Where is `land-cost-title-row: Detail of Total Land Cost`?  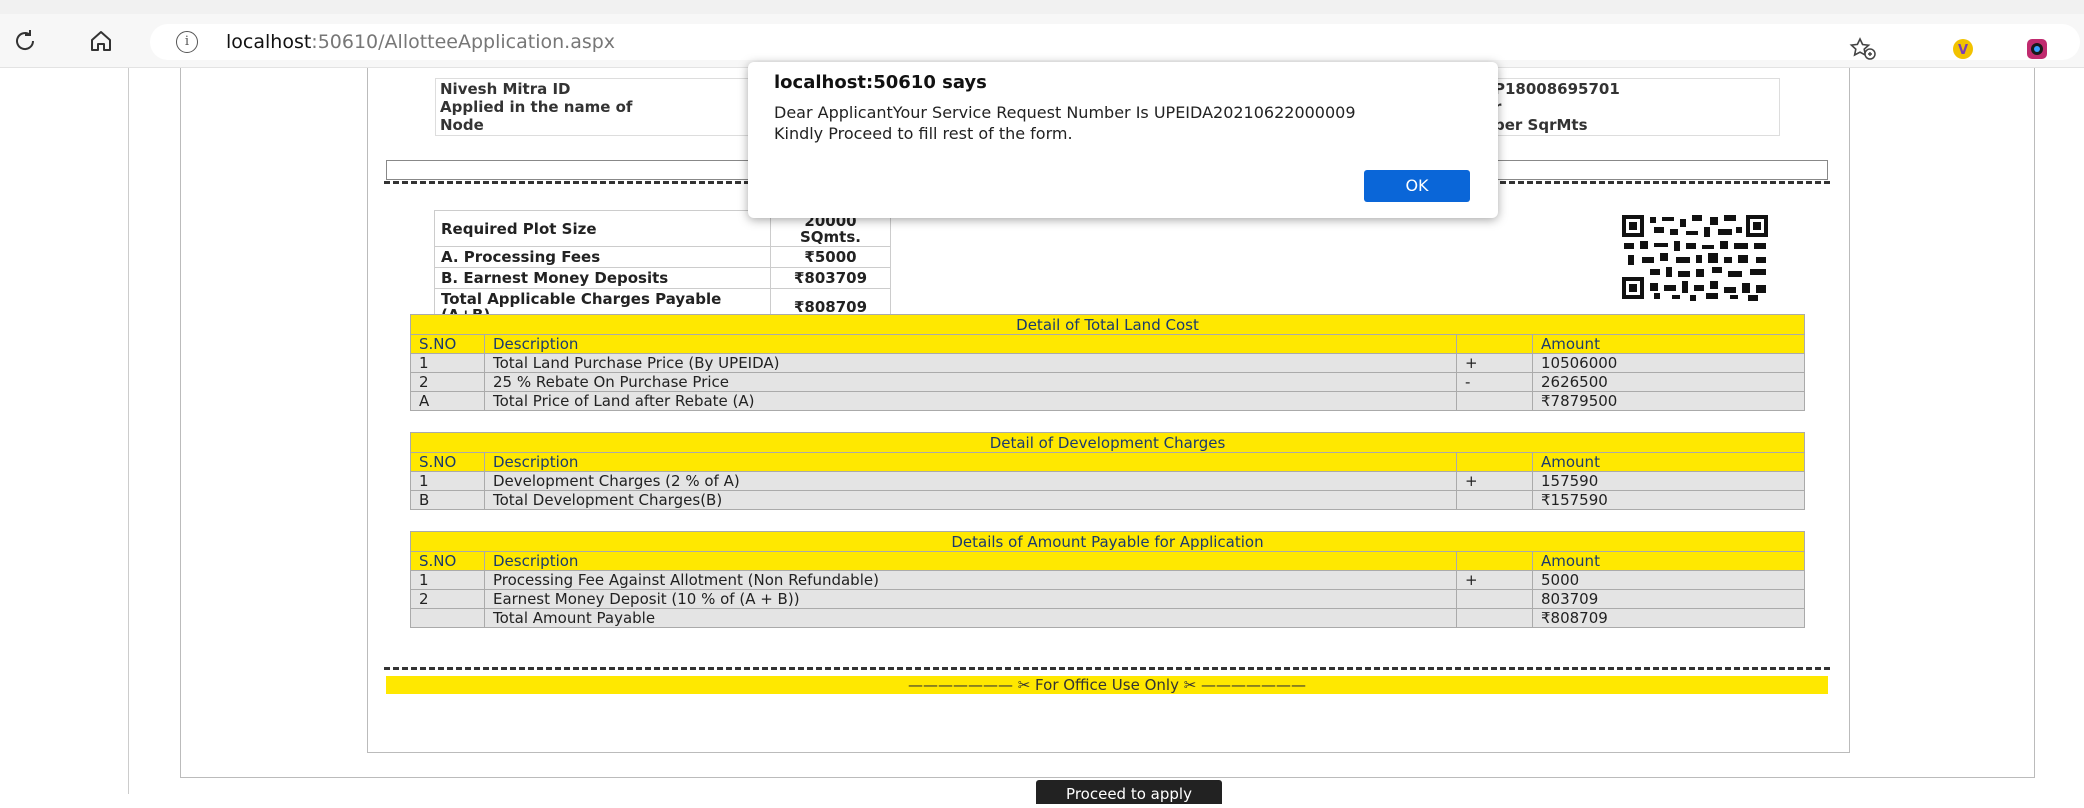
land-cost-title-row: Detail of Total Land Cost is located at coordinates (1107, 324).